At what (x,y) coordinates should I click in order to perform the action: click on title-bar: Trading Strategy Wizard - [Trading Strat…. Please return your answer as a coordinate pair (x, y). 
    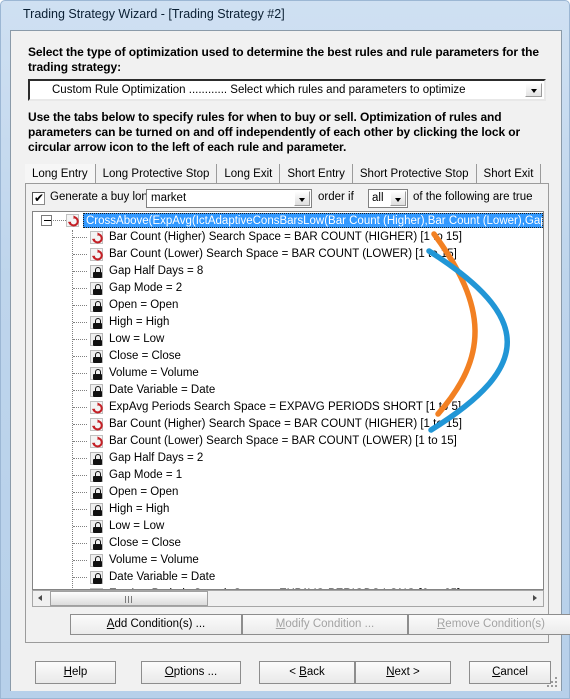
    Looking at the image, I should click on (285, 15).